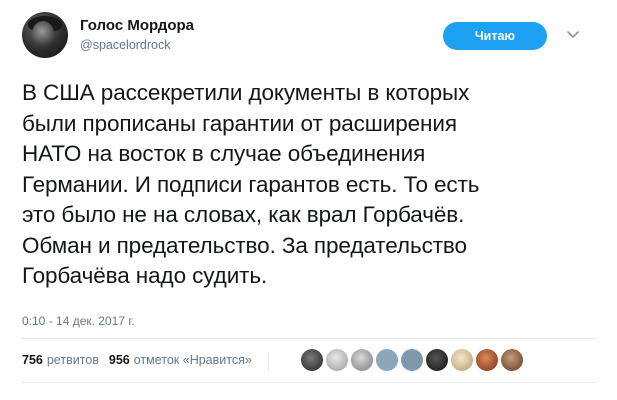 The width and height of the screenshot is (617, 400). What do you see at coordinates (72, 360) in the screenshot?
I see `retweets-label: ретвитов` at bounding box center [72, 360].